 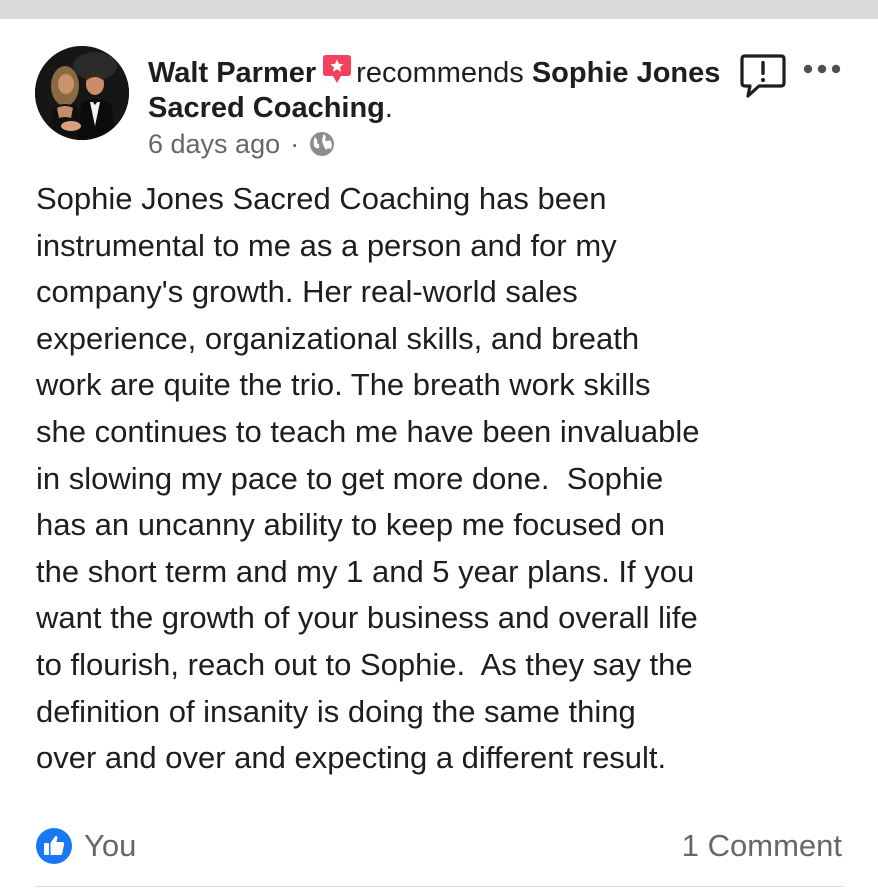 I want to click on like-thumb-icon, so click(x=54, y=846).